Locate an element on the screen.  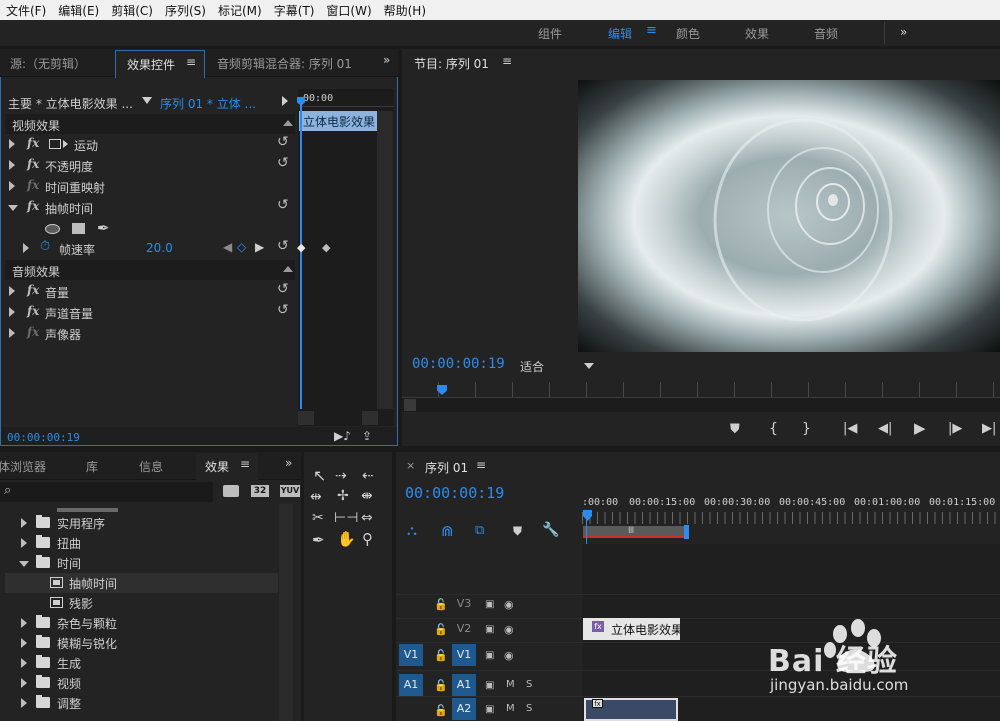
workspace-audio: 音频 is located at coordinates (826, 33).